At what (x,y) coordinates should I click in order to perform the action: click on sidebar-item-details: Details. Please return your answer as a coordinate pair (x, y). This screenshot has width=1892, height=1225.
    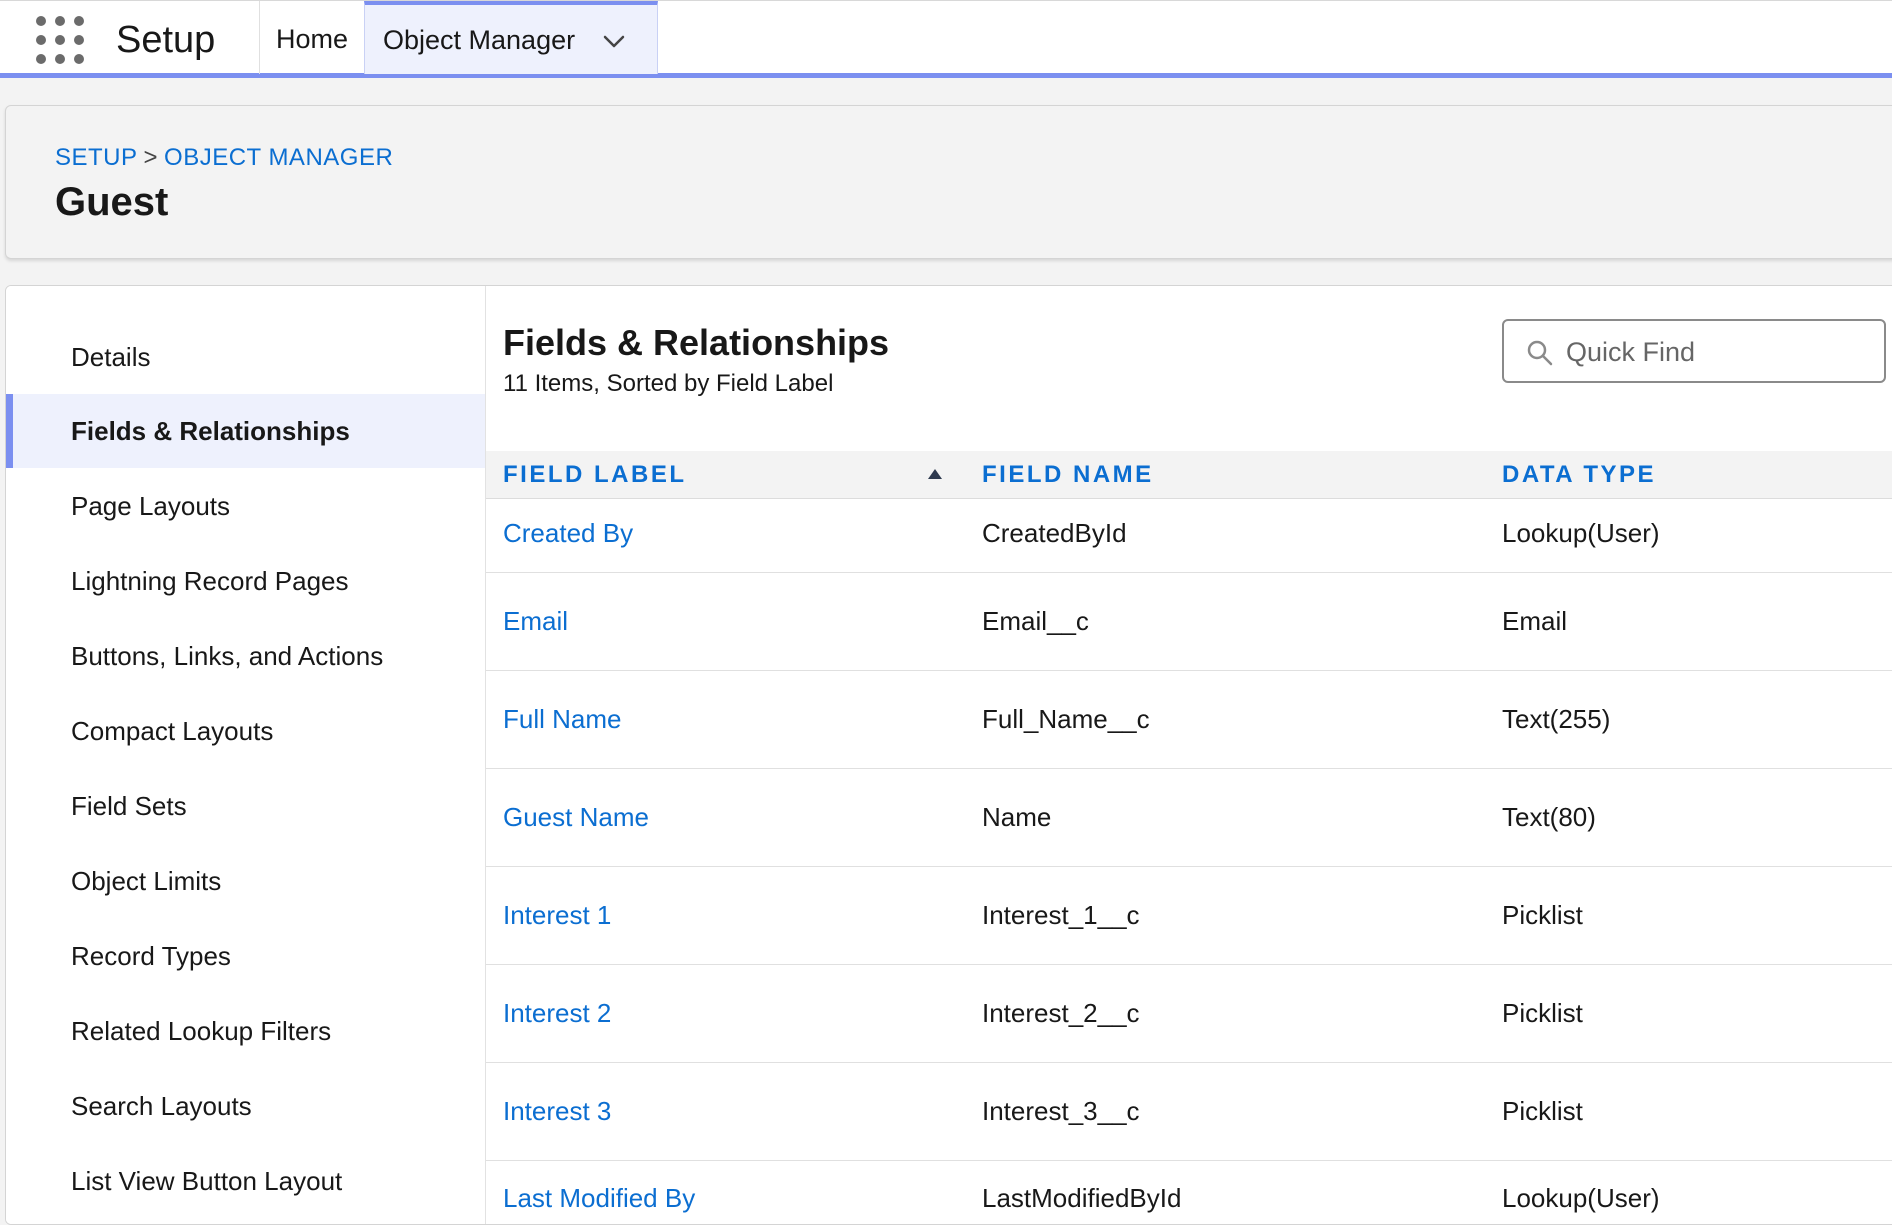
    Looking at the image, I should click on (245, 357).